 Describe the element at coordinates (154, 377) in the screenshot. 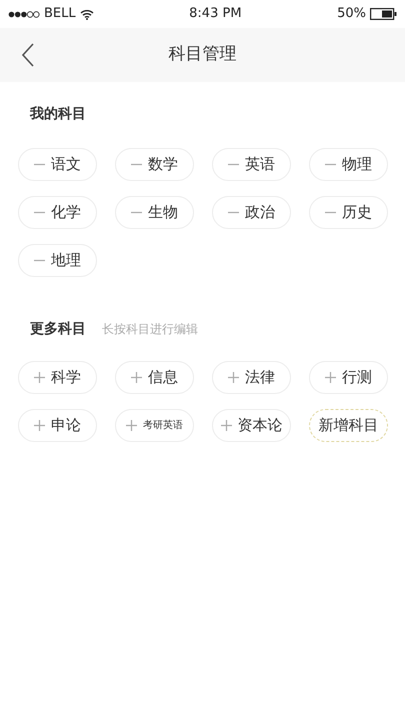

I see `subject-chip: 信息` at that location.